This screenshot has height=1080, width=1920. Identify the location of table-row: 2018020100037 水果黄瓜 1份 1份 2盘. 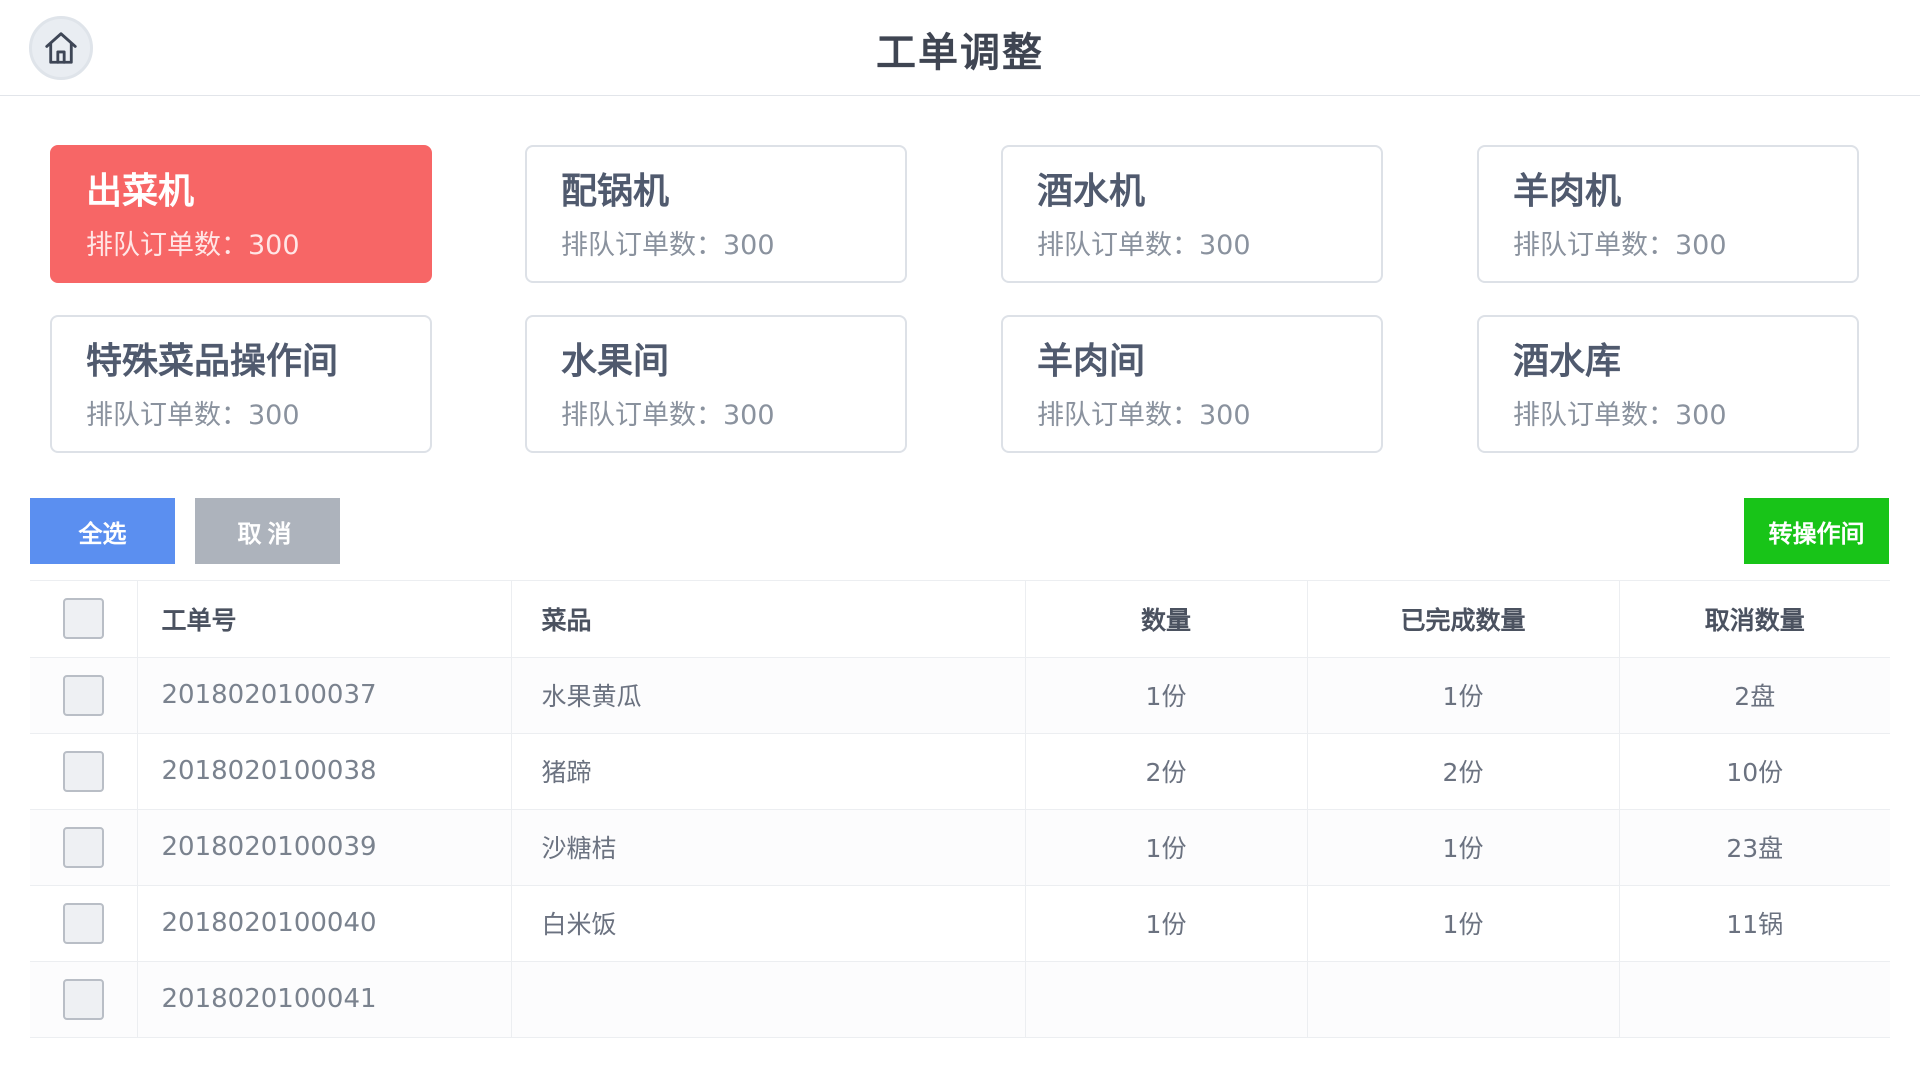
(960, 695).